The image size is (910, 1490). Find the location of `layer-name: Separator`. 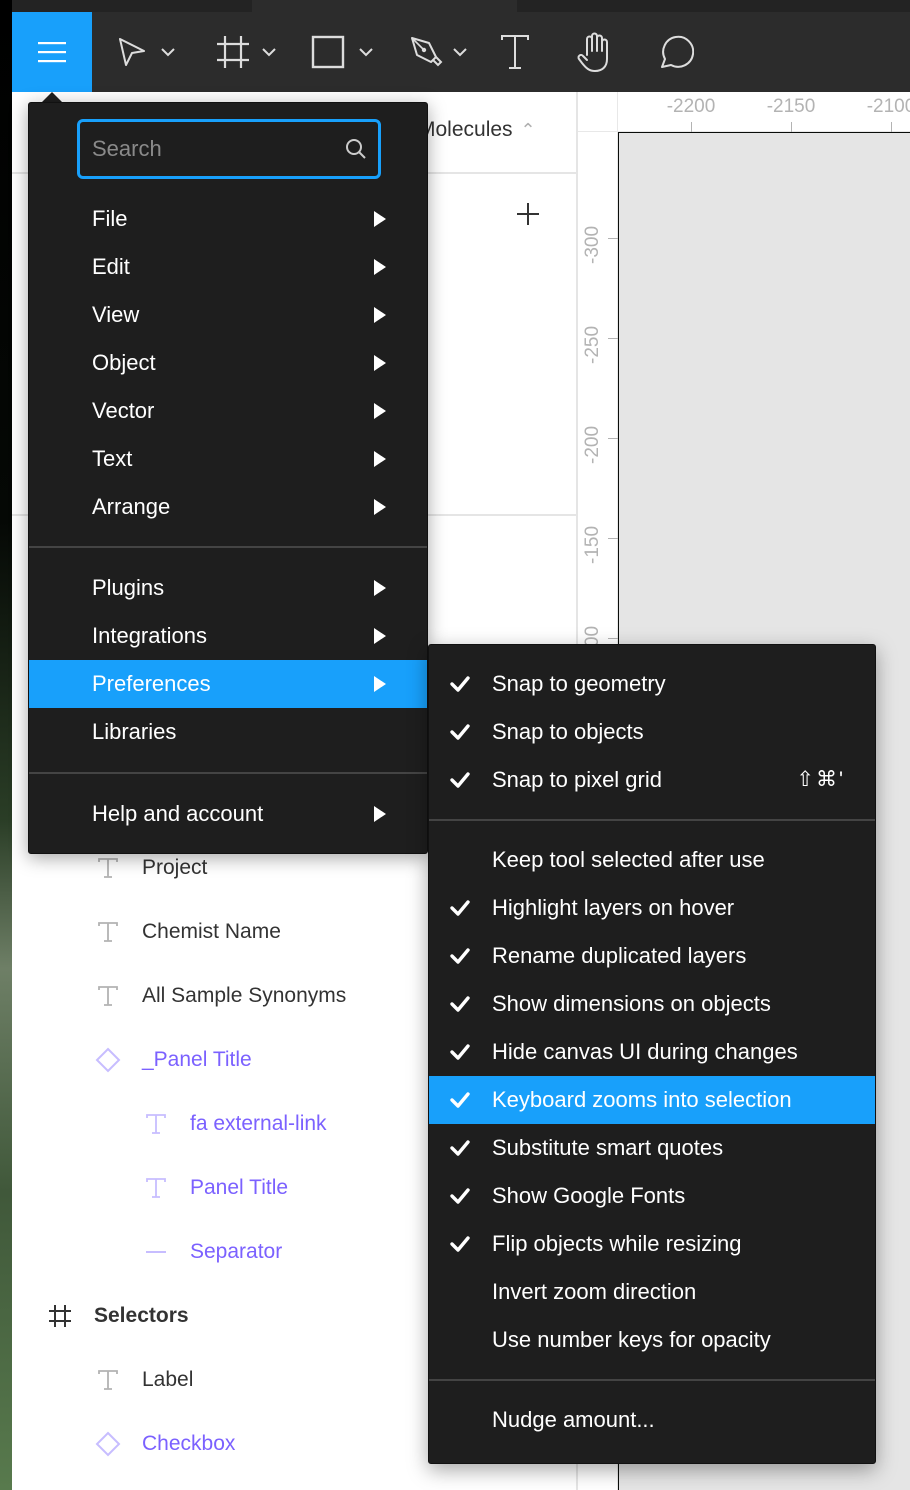

layer-name: Separator is located at coordinates (236, 1251).